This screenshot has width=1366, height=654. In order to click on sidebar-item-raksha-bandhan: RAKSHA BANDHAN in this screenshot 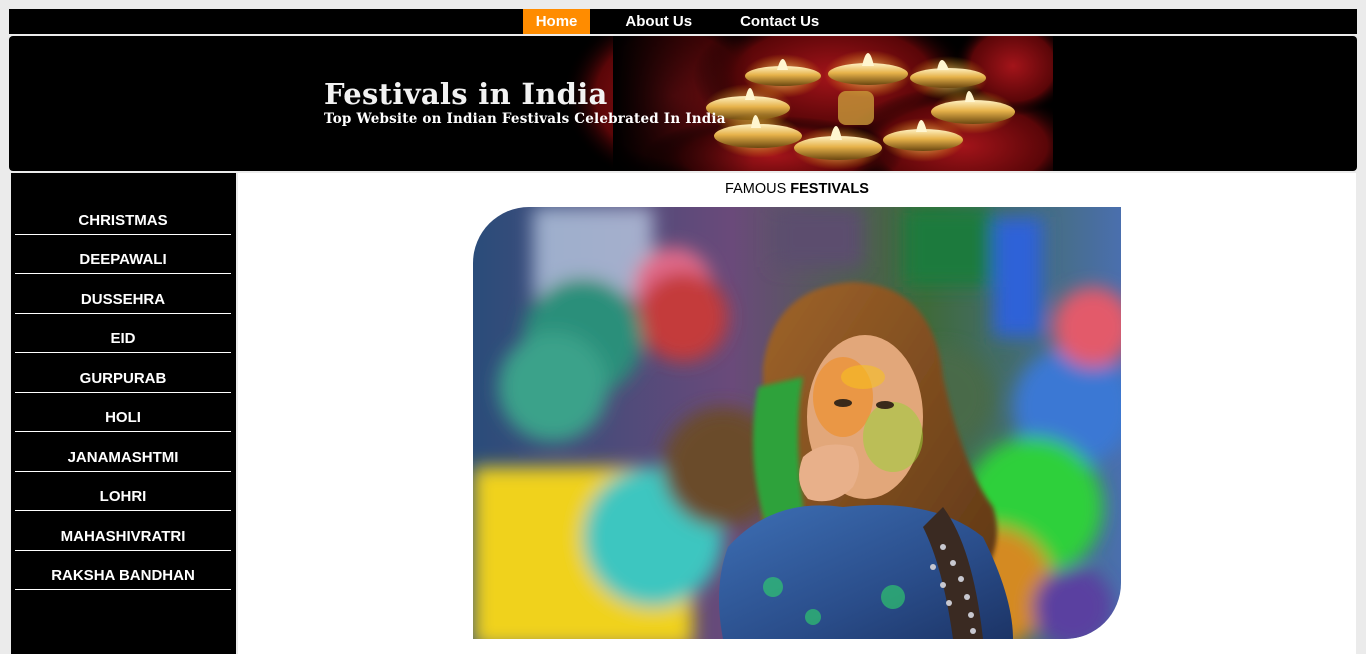, I will do `click(123, 570)`.